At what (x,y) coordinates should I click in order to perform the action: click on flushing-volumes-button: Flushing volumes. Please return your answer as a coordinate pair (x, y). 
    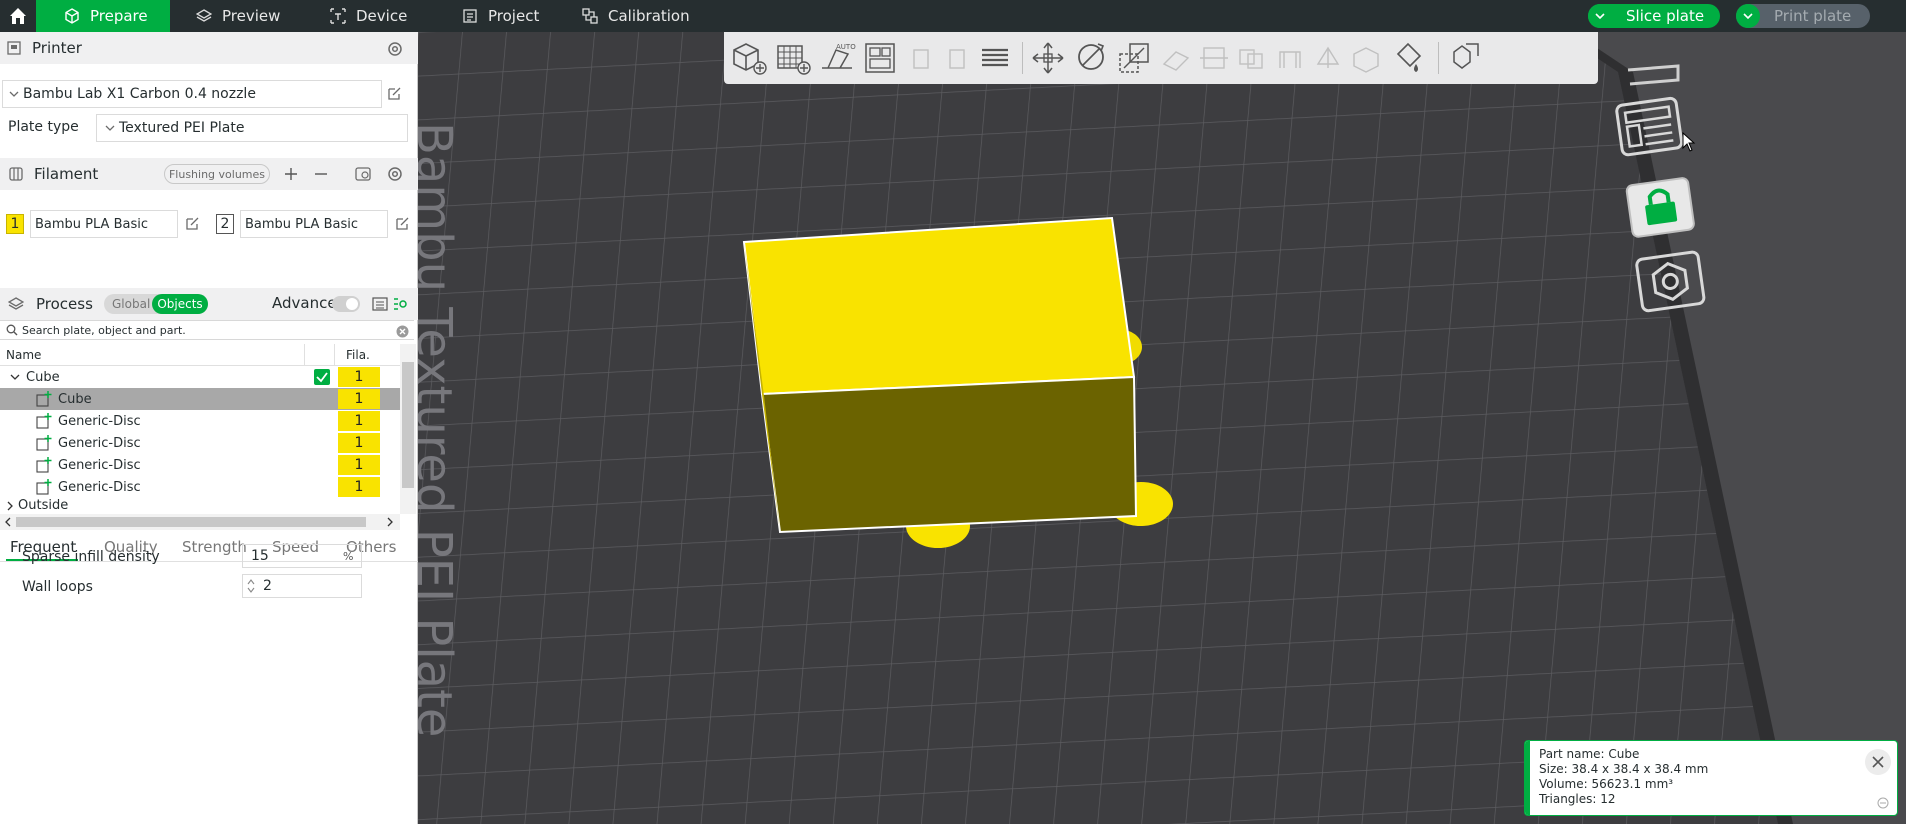
    Looking at the image, I should click on (217, 174).